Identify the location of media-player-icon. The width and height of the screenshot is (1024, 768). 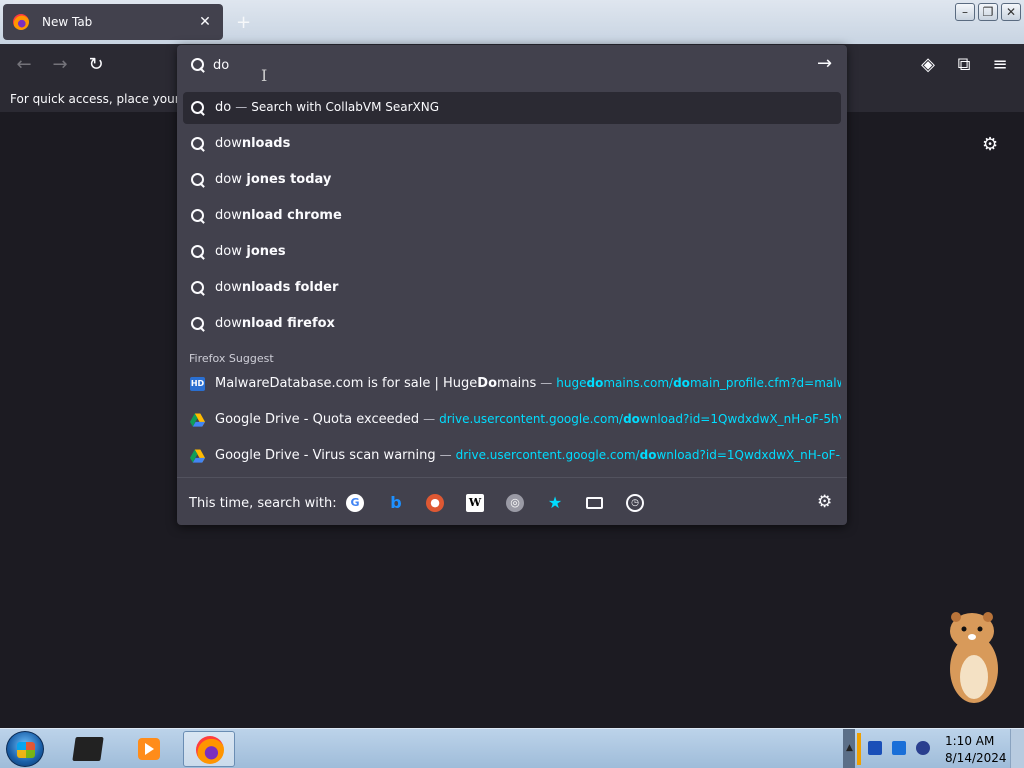
(149, 749).